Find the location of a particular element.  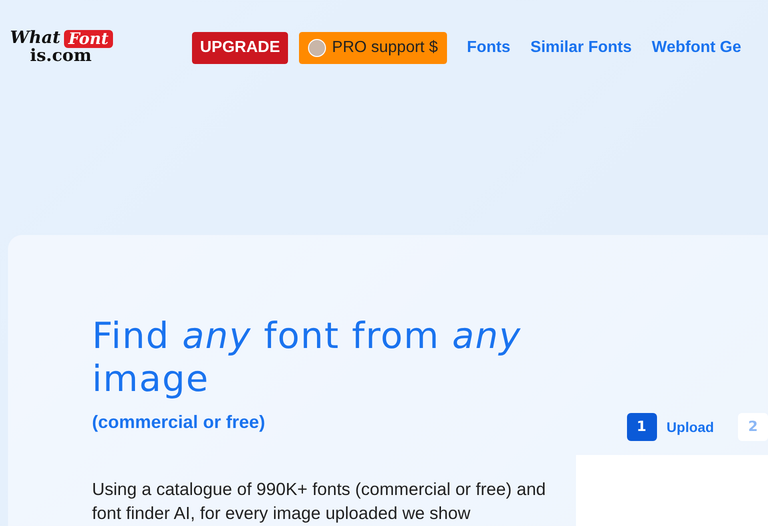

hero-subtitle: (commercial or free) is located at coordinates (179, 422).